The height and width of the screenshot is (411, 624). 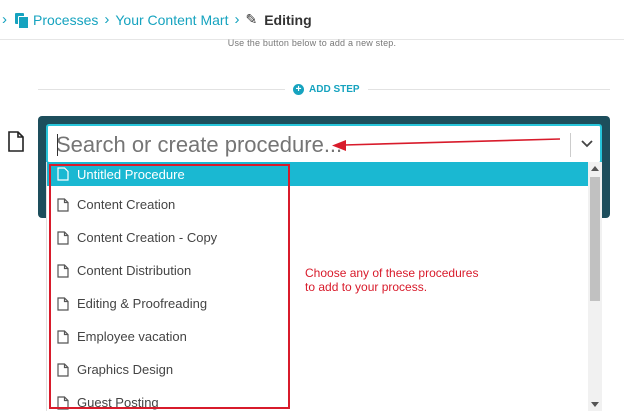 I want to click on annotation-arrow, so click(x=446, y=144).